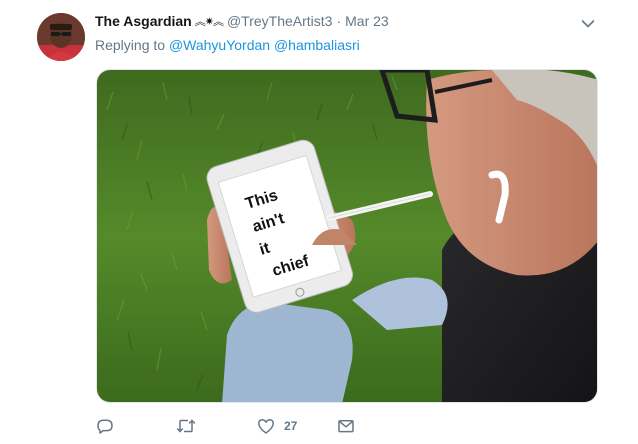  I want to click on dm-button, so click(346, 426).